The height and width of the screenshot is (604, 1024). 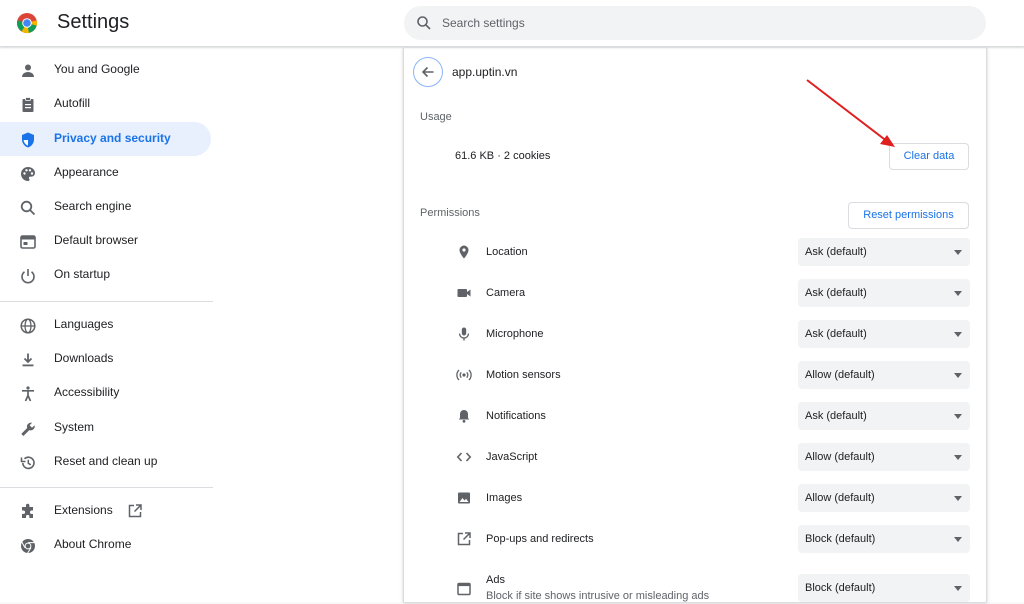 What do you see at coordinates (485, 72) in the screenshot?
I see `site-title: app.uptin.vn` at bounding box center [485, 72].